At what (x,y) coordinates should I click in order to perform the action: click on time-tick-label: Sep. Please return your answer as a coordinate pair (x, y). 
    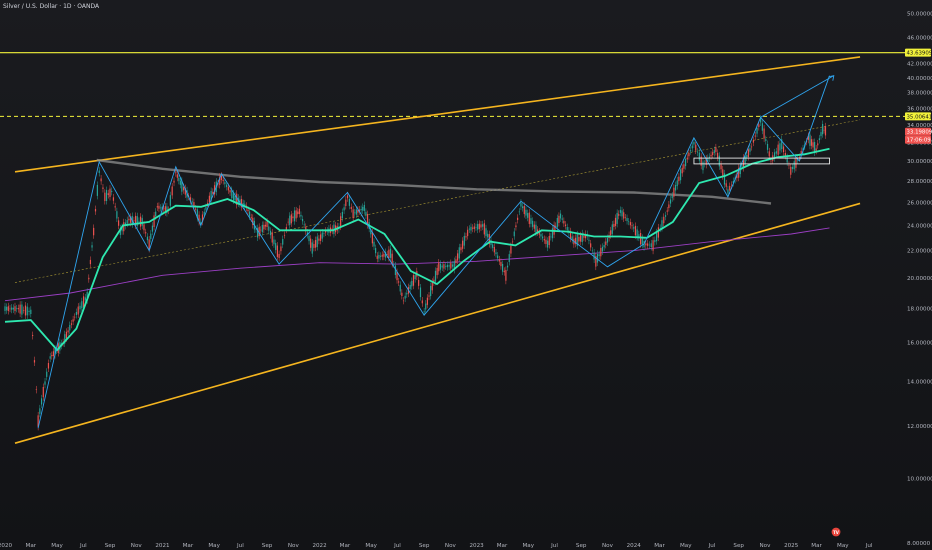
    Looking at the image, I should click on (424, 546).